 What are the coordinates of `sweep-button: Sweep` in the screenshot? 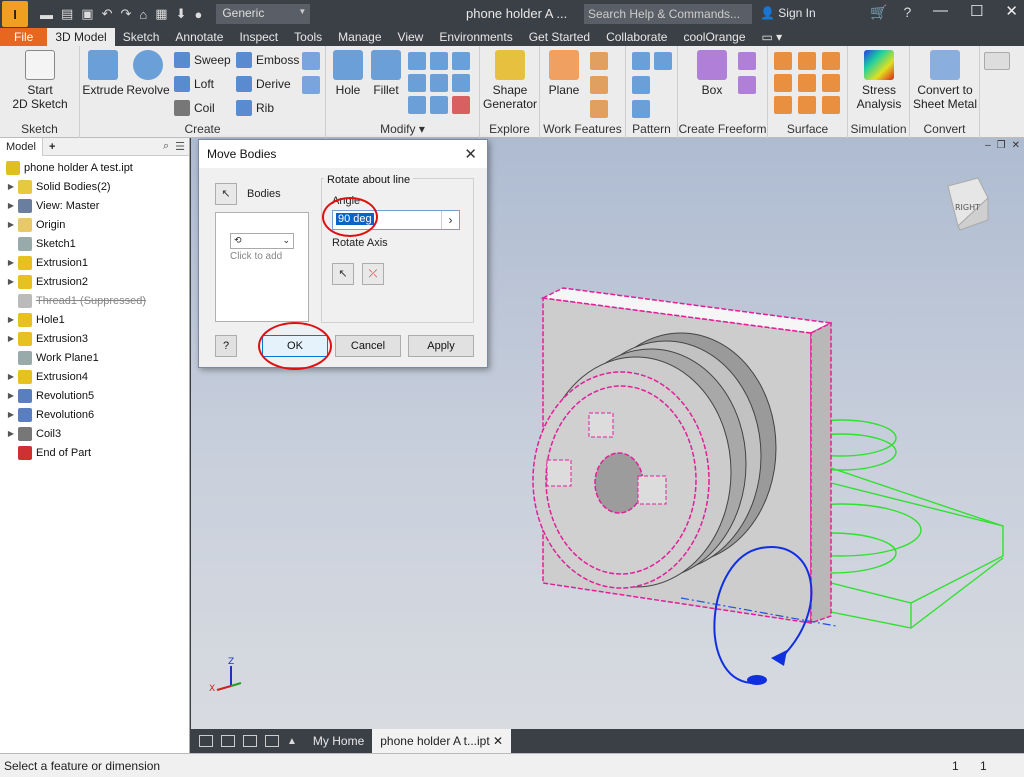 It's located at (202, 60).